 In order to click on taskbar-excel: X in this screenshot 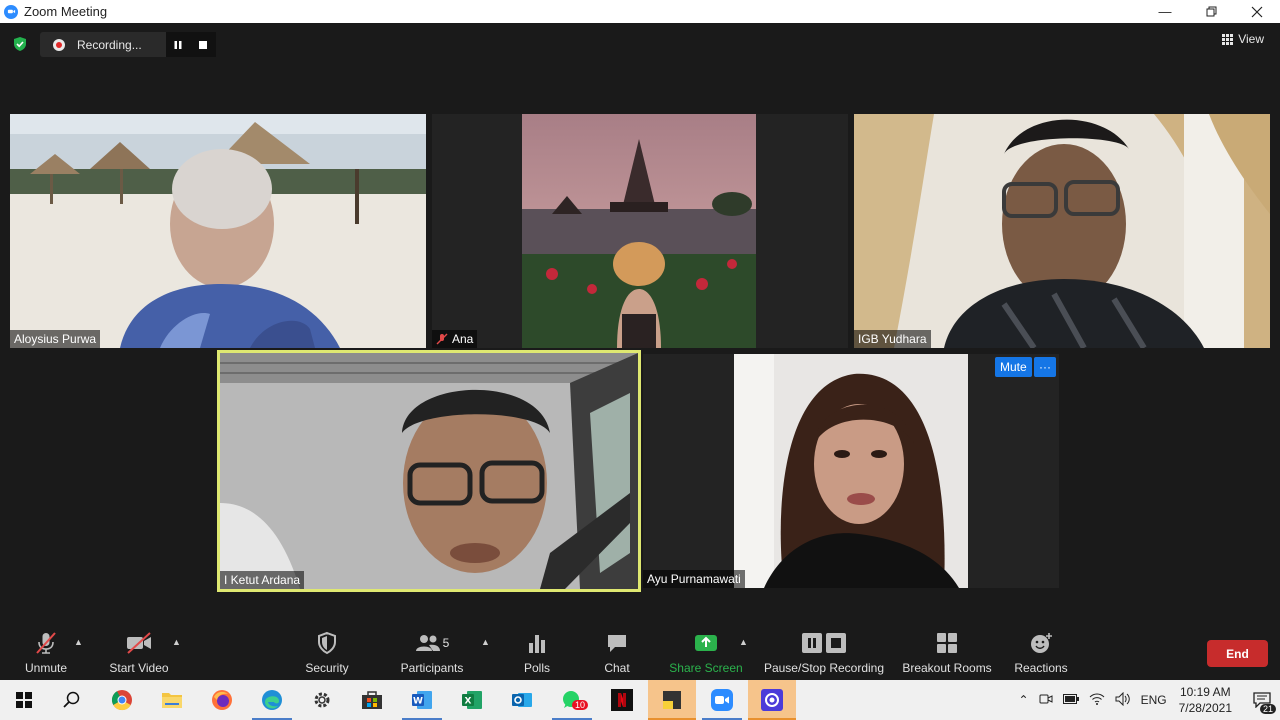, I will do `click(472, 700)`.